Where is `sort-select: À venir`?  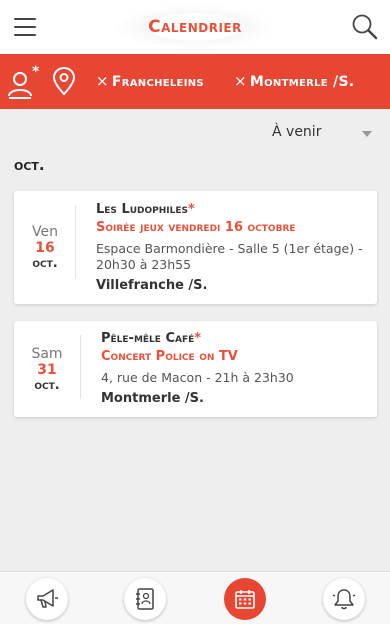
sort-select: À venir is located at coordinates (324, 135).